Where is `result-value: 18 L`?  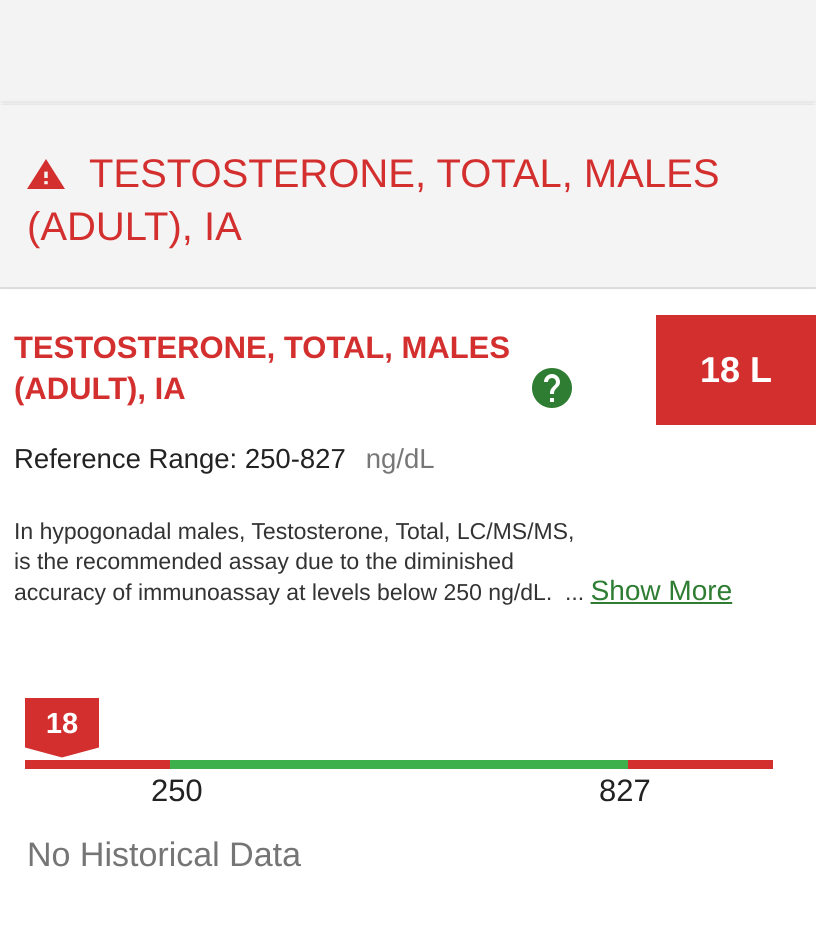 result-value: 18 L is located at coordinates (736, 370).